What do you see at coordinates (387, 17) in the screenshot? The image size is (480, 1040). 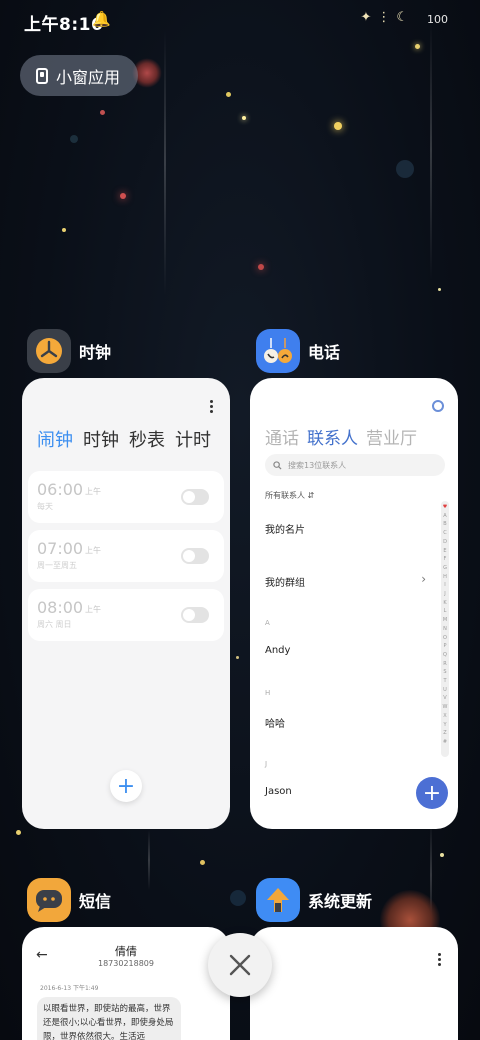 I see `status-icons: ✦⋮☾` at bounding box center [387, 17].